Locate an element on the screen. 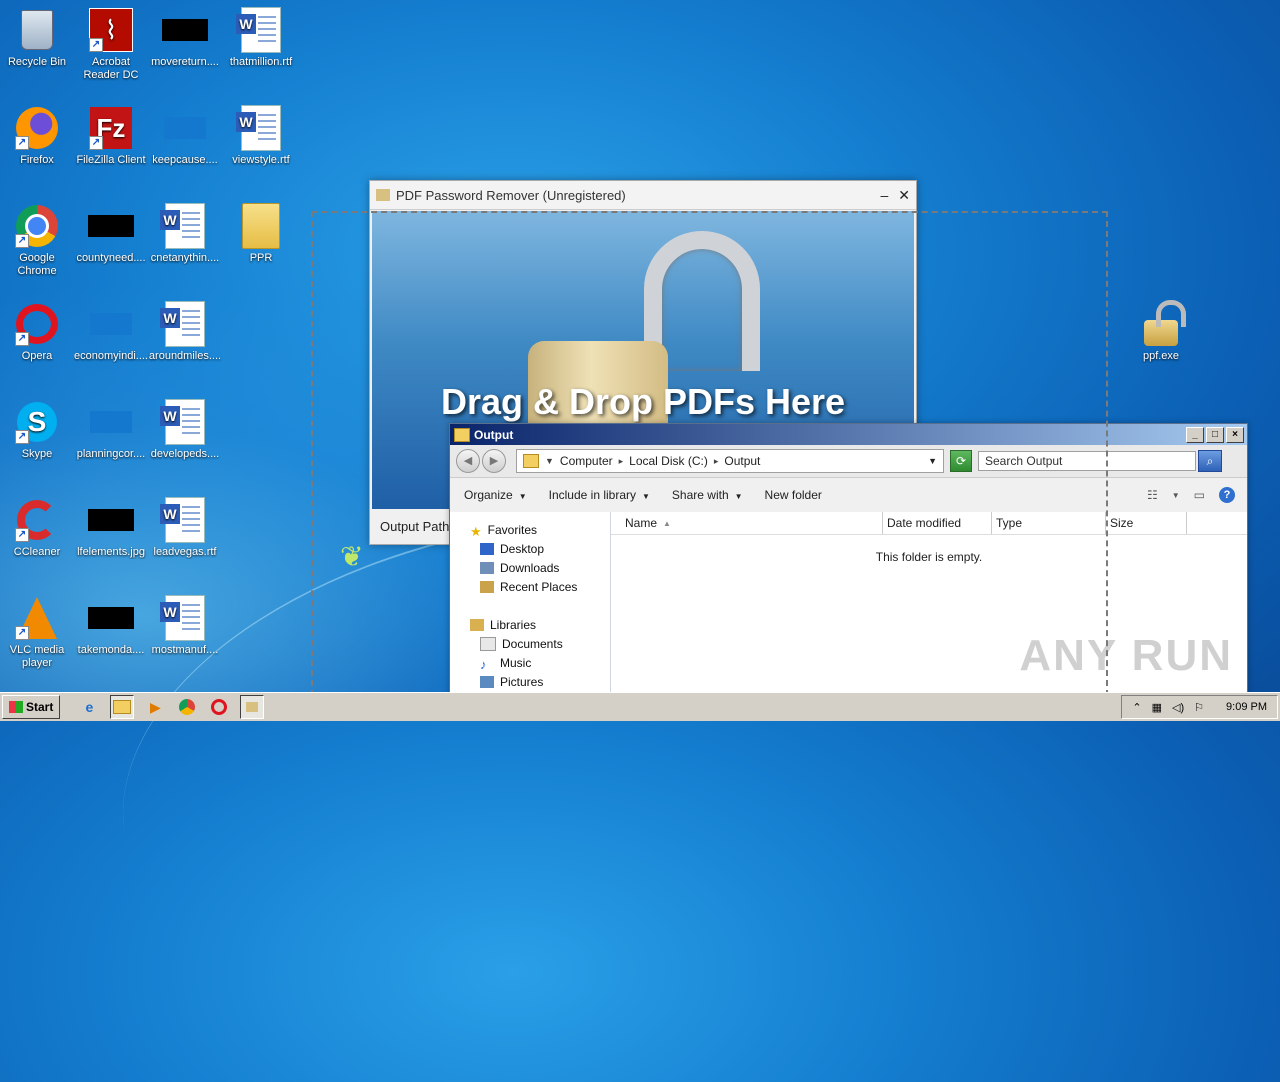 This screenshot has width=1280, height=1082. desktop-icon-ccleaner: ↗ CCleaner is located at coordinates (37, 527).